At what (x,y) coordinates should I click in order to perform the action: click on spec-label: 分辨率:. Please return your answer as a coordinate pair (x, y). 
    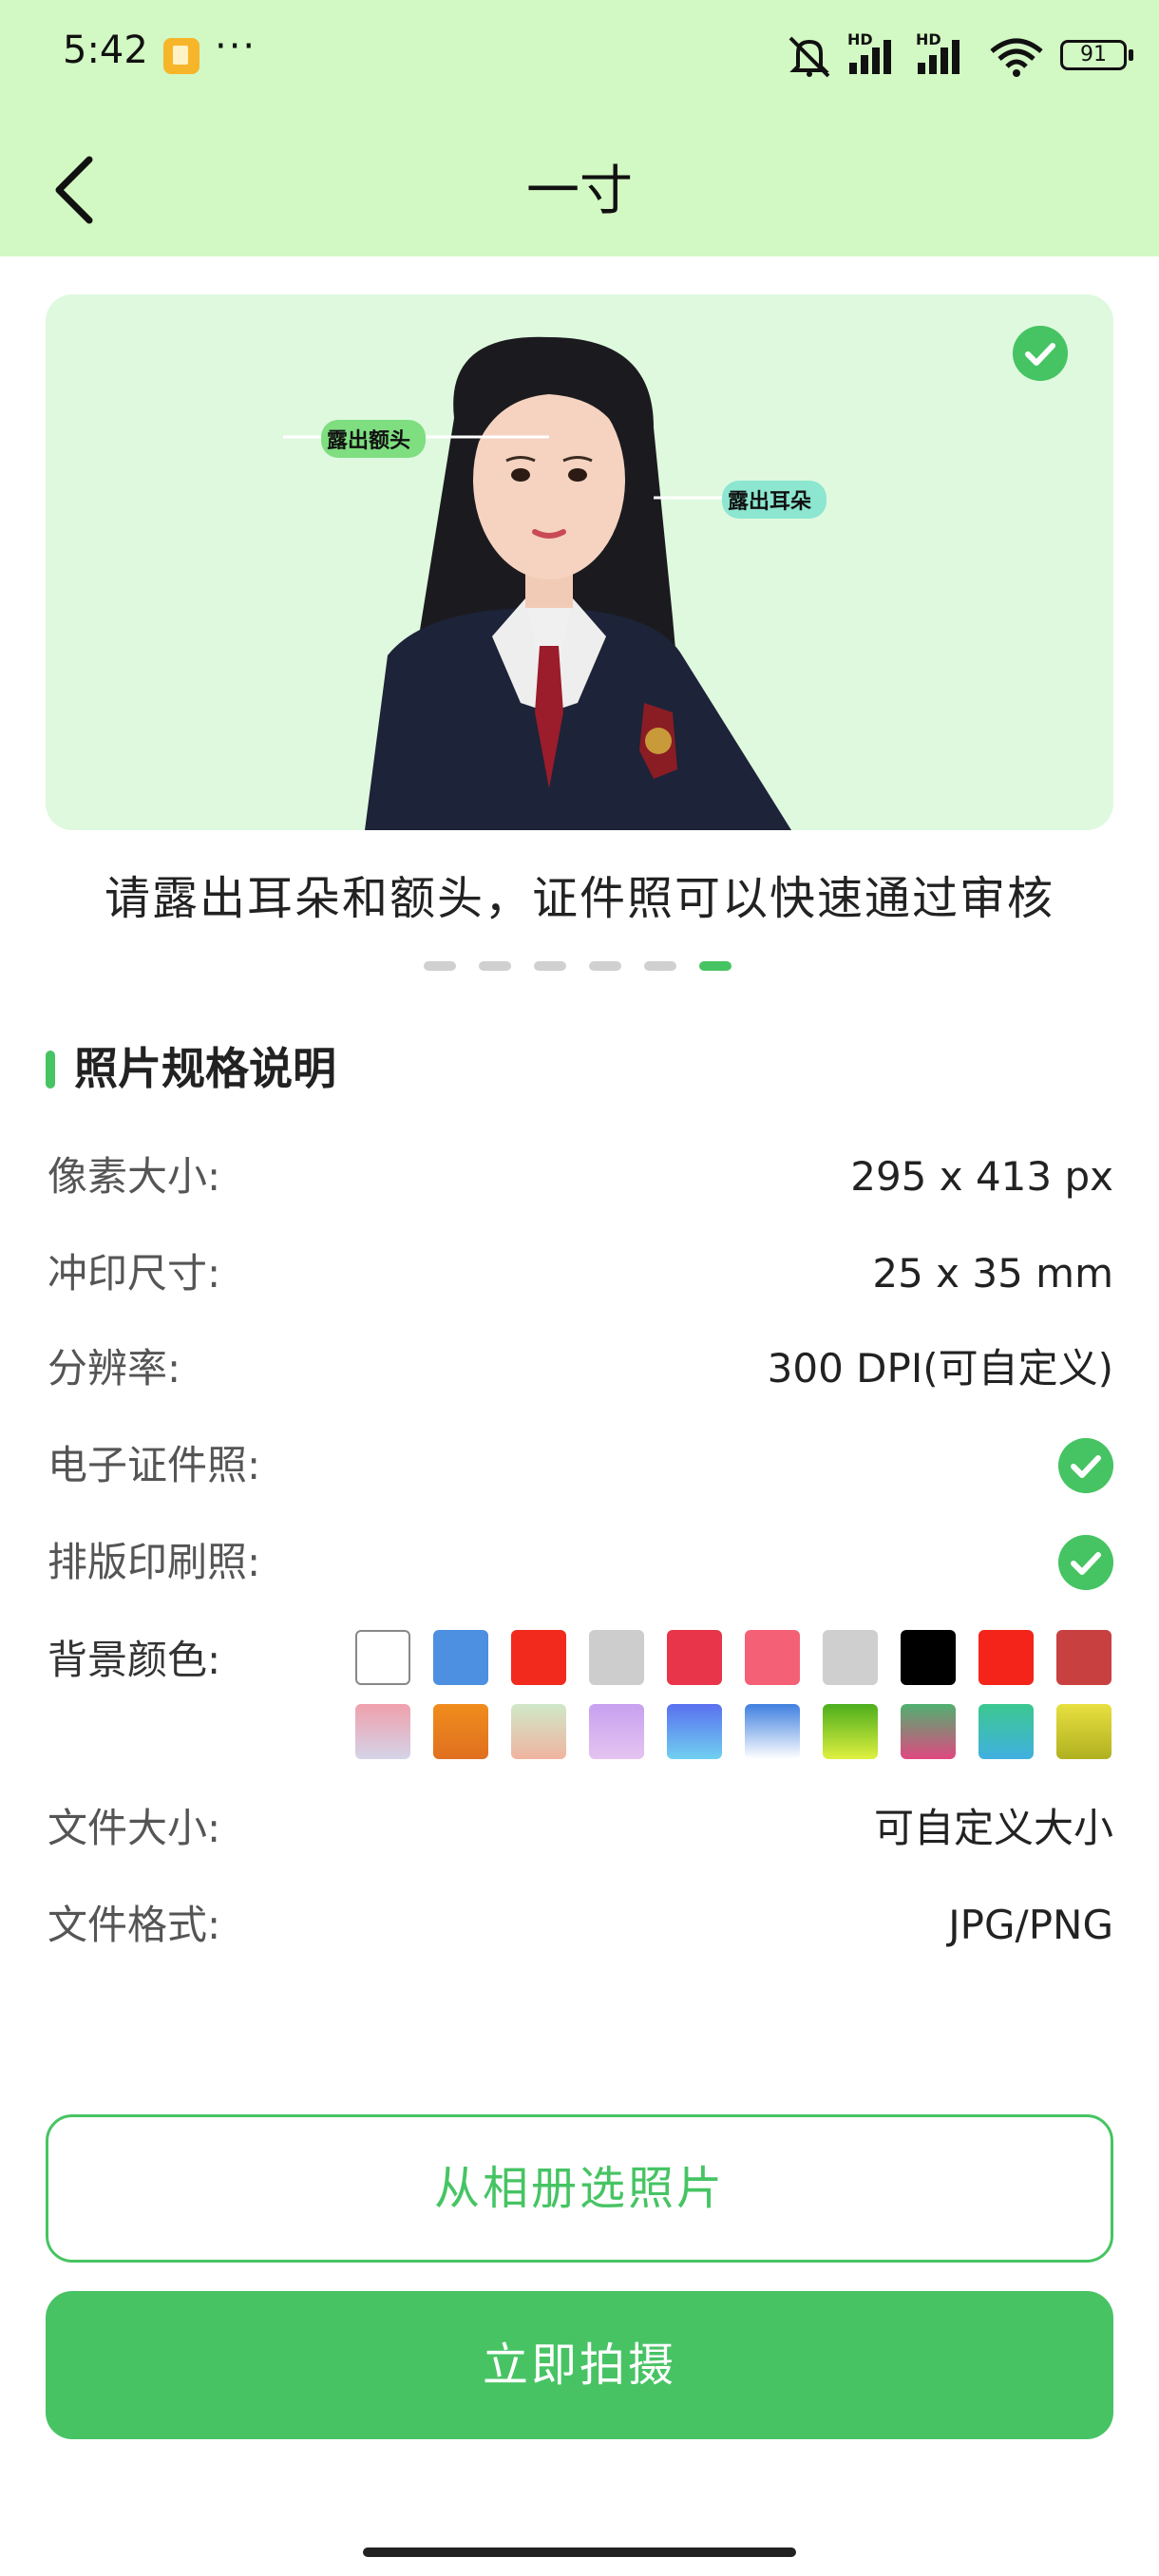
    Looking at the image, I should click on (114, 1368).